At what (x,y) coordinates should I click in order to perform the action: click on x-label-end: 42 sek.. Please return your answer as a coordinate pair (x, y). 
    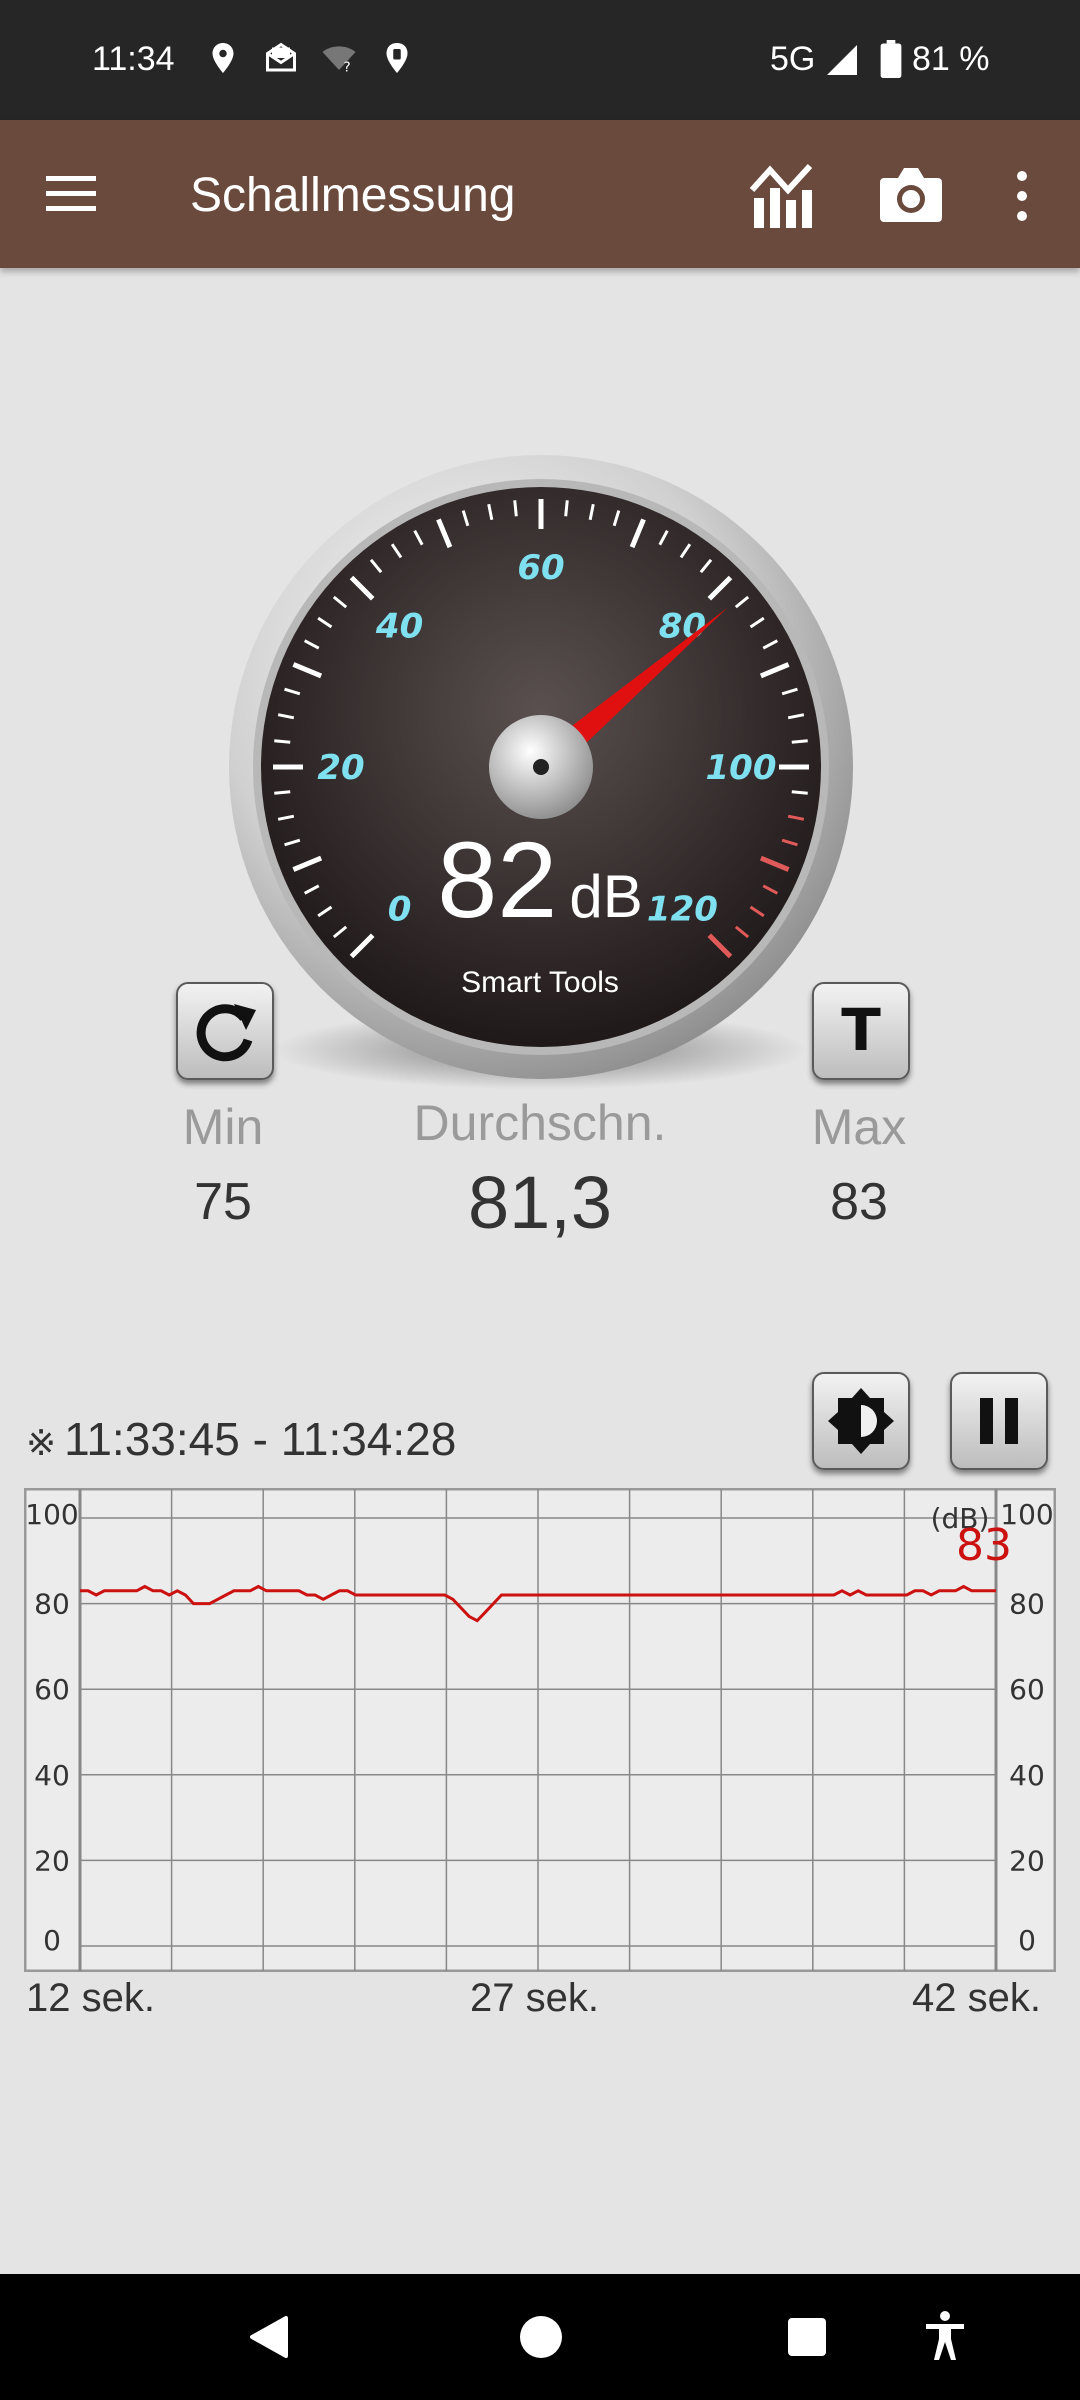
    Looking at the image, I should click on (976, 1998).